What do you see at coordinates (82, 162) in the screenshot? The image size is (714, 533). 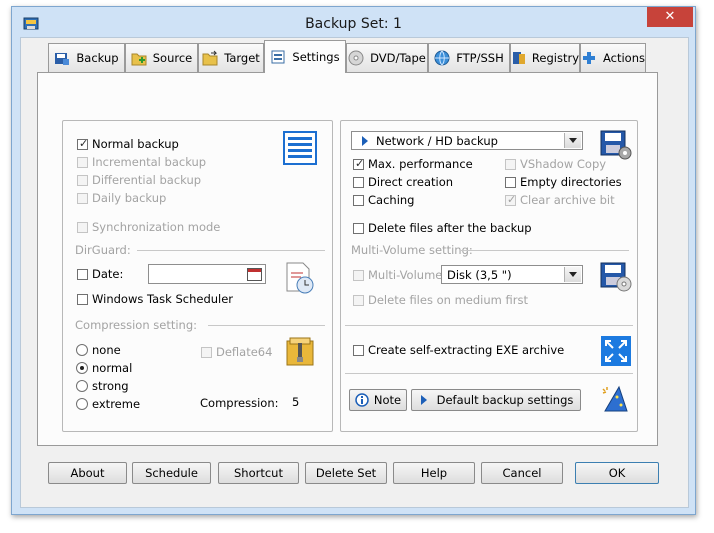 I see `incremental-backup-checkbox` at bounding box center [82, 162].